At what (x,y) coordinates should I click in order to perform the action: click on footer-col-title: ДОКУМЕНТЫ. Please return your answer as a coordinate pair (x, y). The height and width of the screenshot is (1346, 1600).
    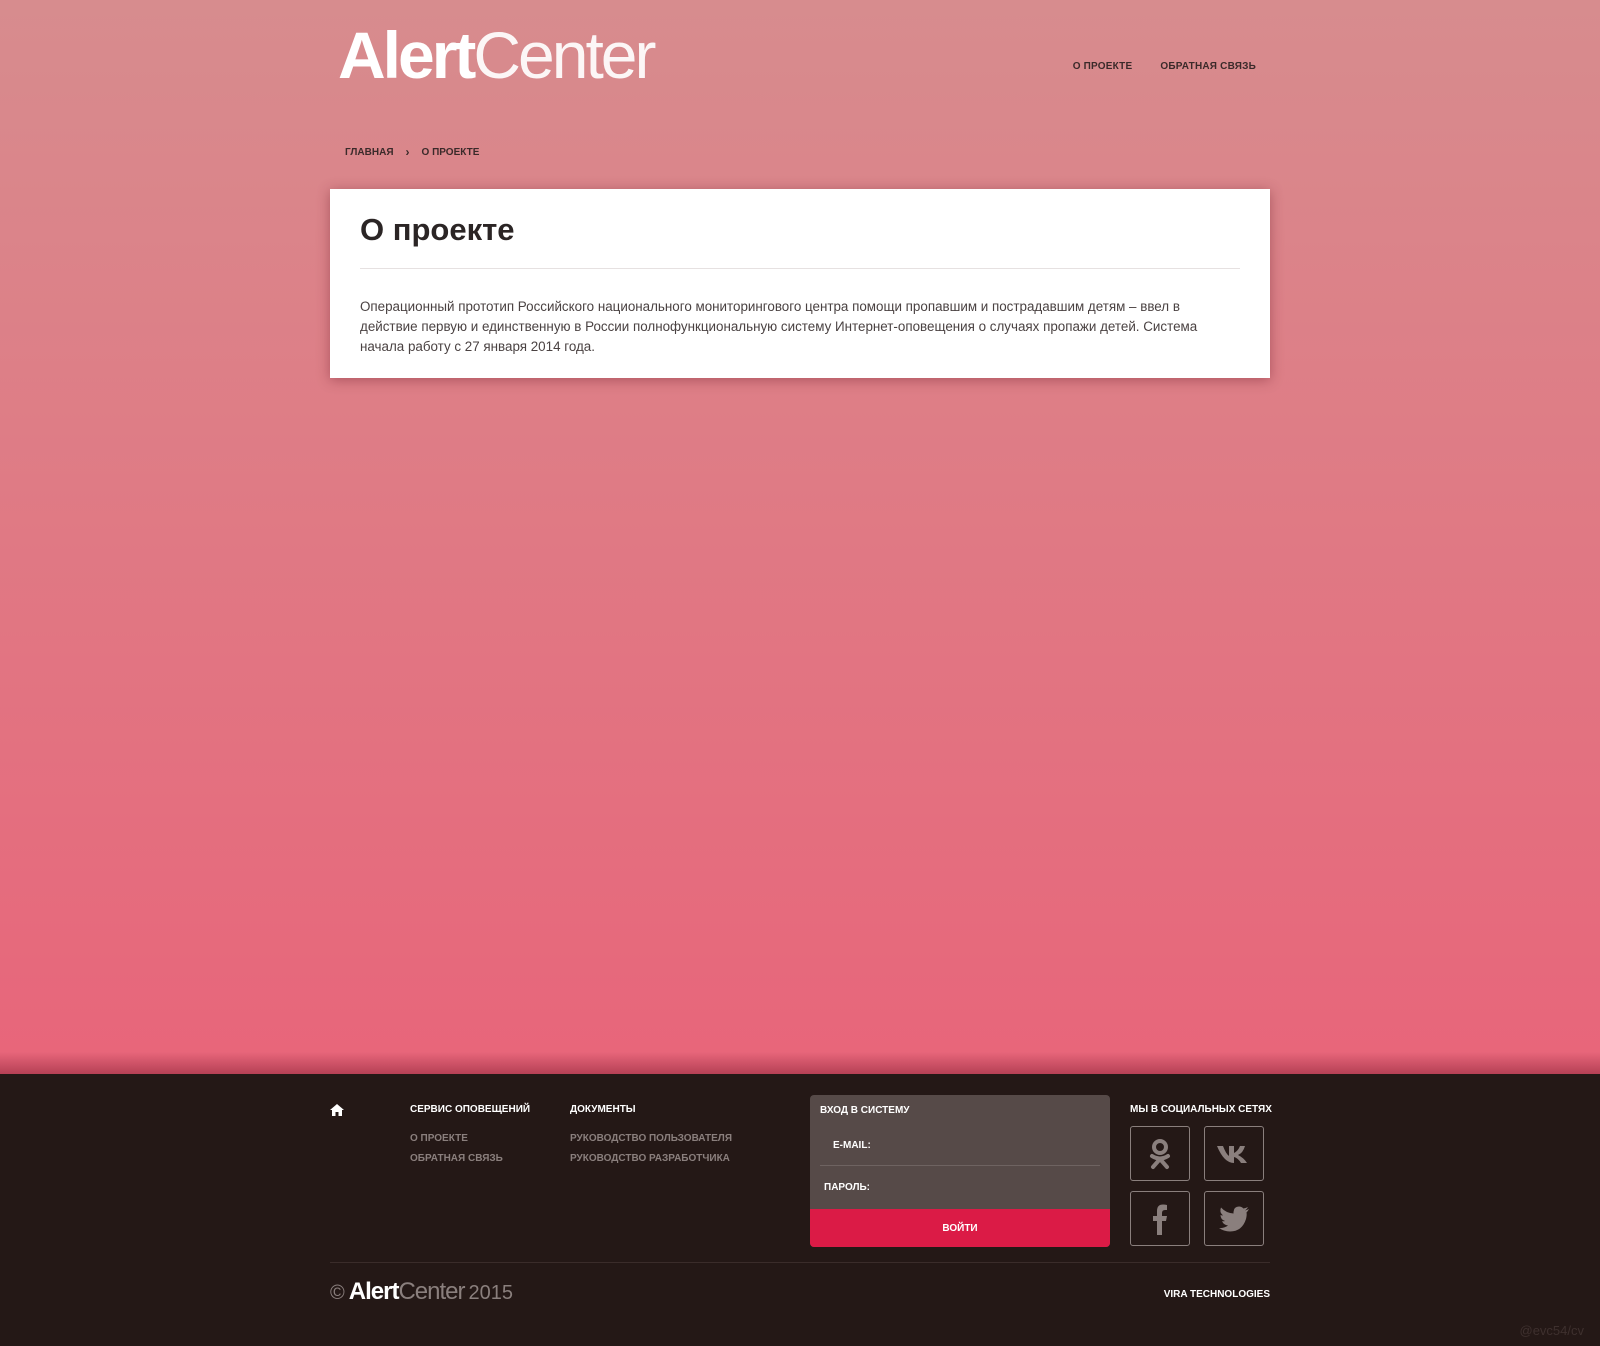
    Looking at the image, I should click on (603, 1109).